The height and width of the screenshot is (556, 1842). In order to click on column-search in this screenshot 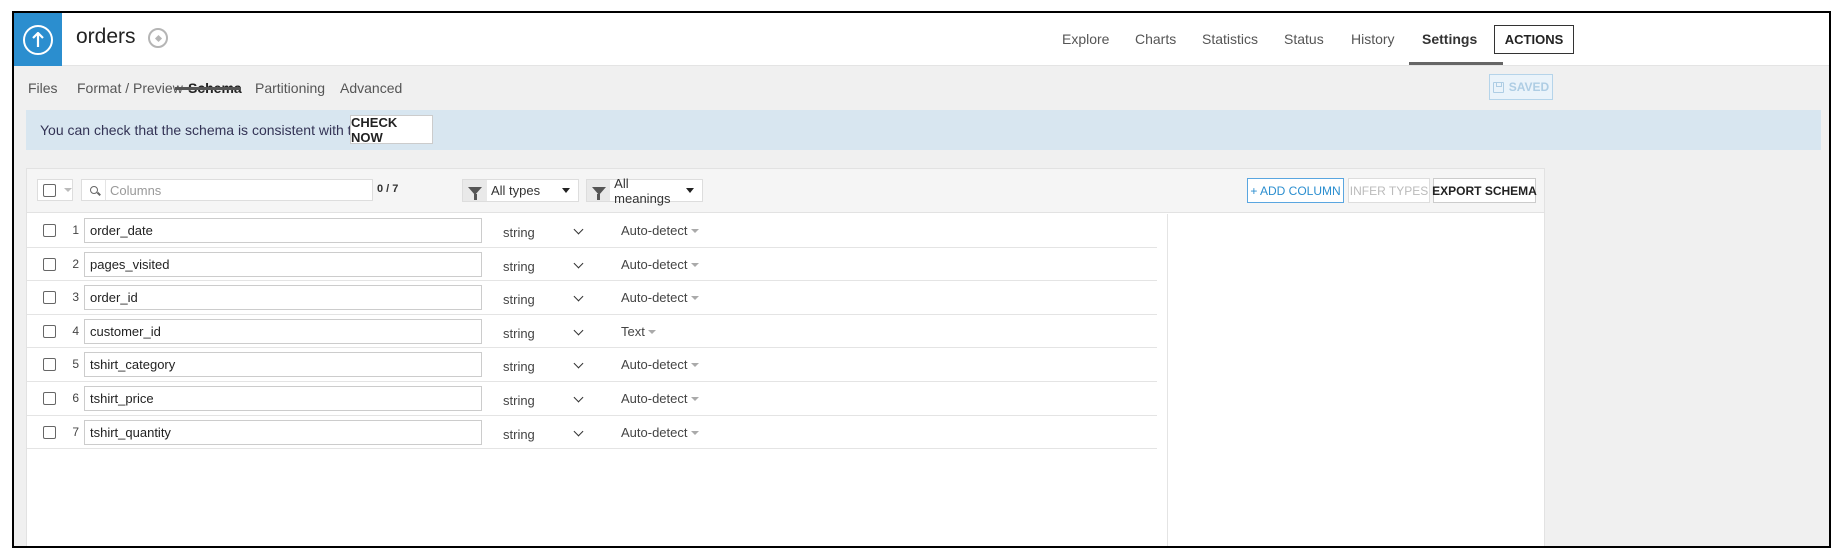, I will do `click(227, 190)`.